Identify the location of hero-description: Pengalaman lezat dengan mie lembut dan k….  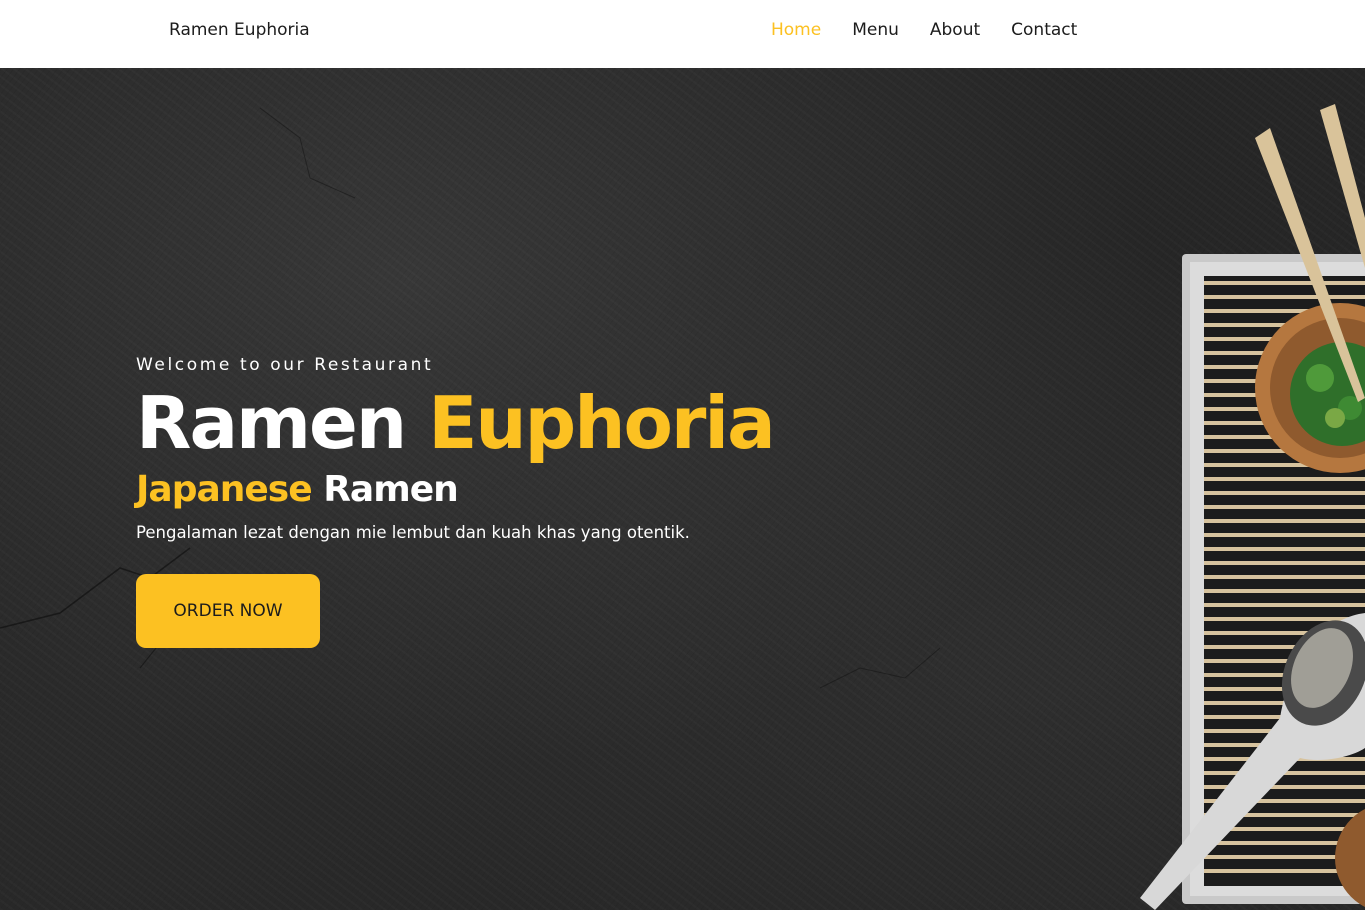
(413, 532).